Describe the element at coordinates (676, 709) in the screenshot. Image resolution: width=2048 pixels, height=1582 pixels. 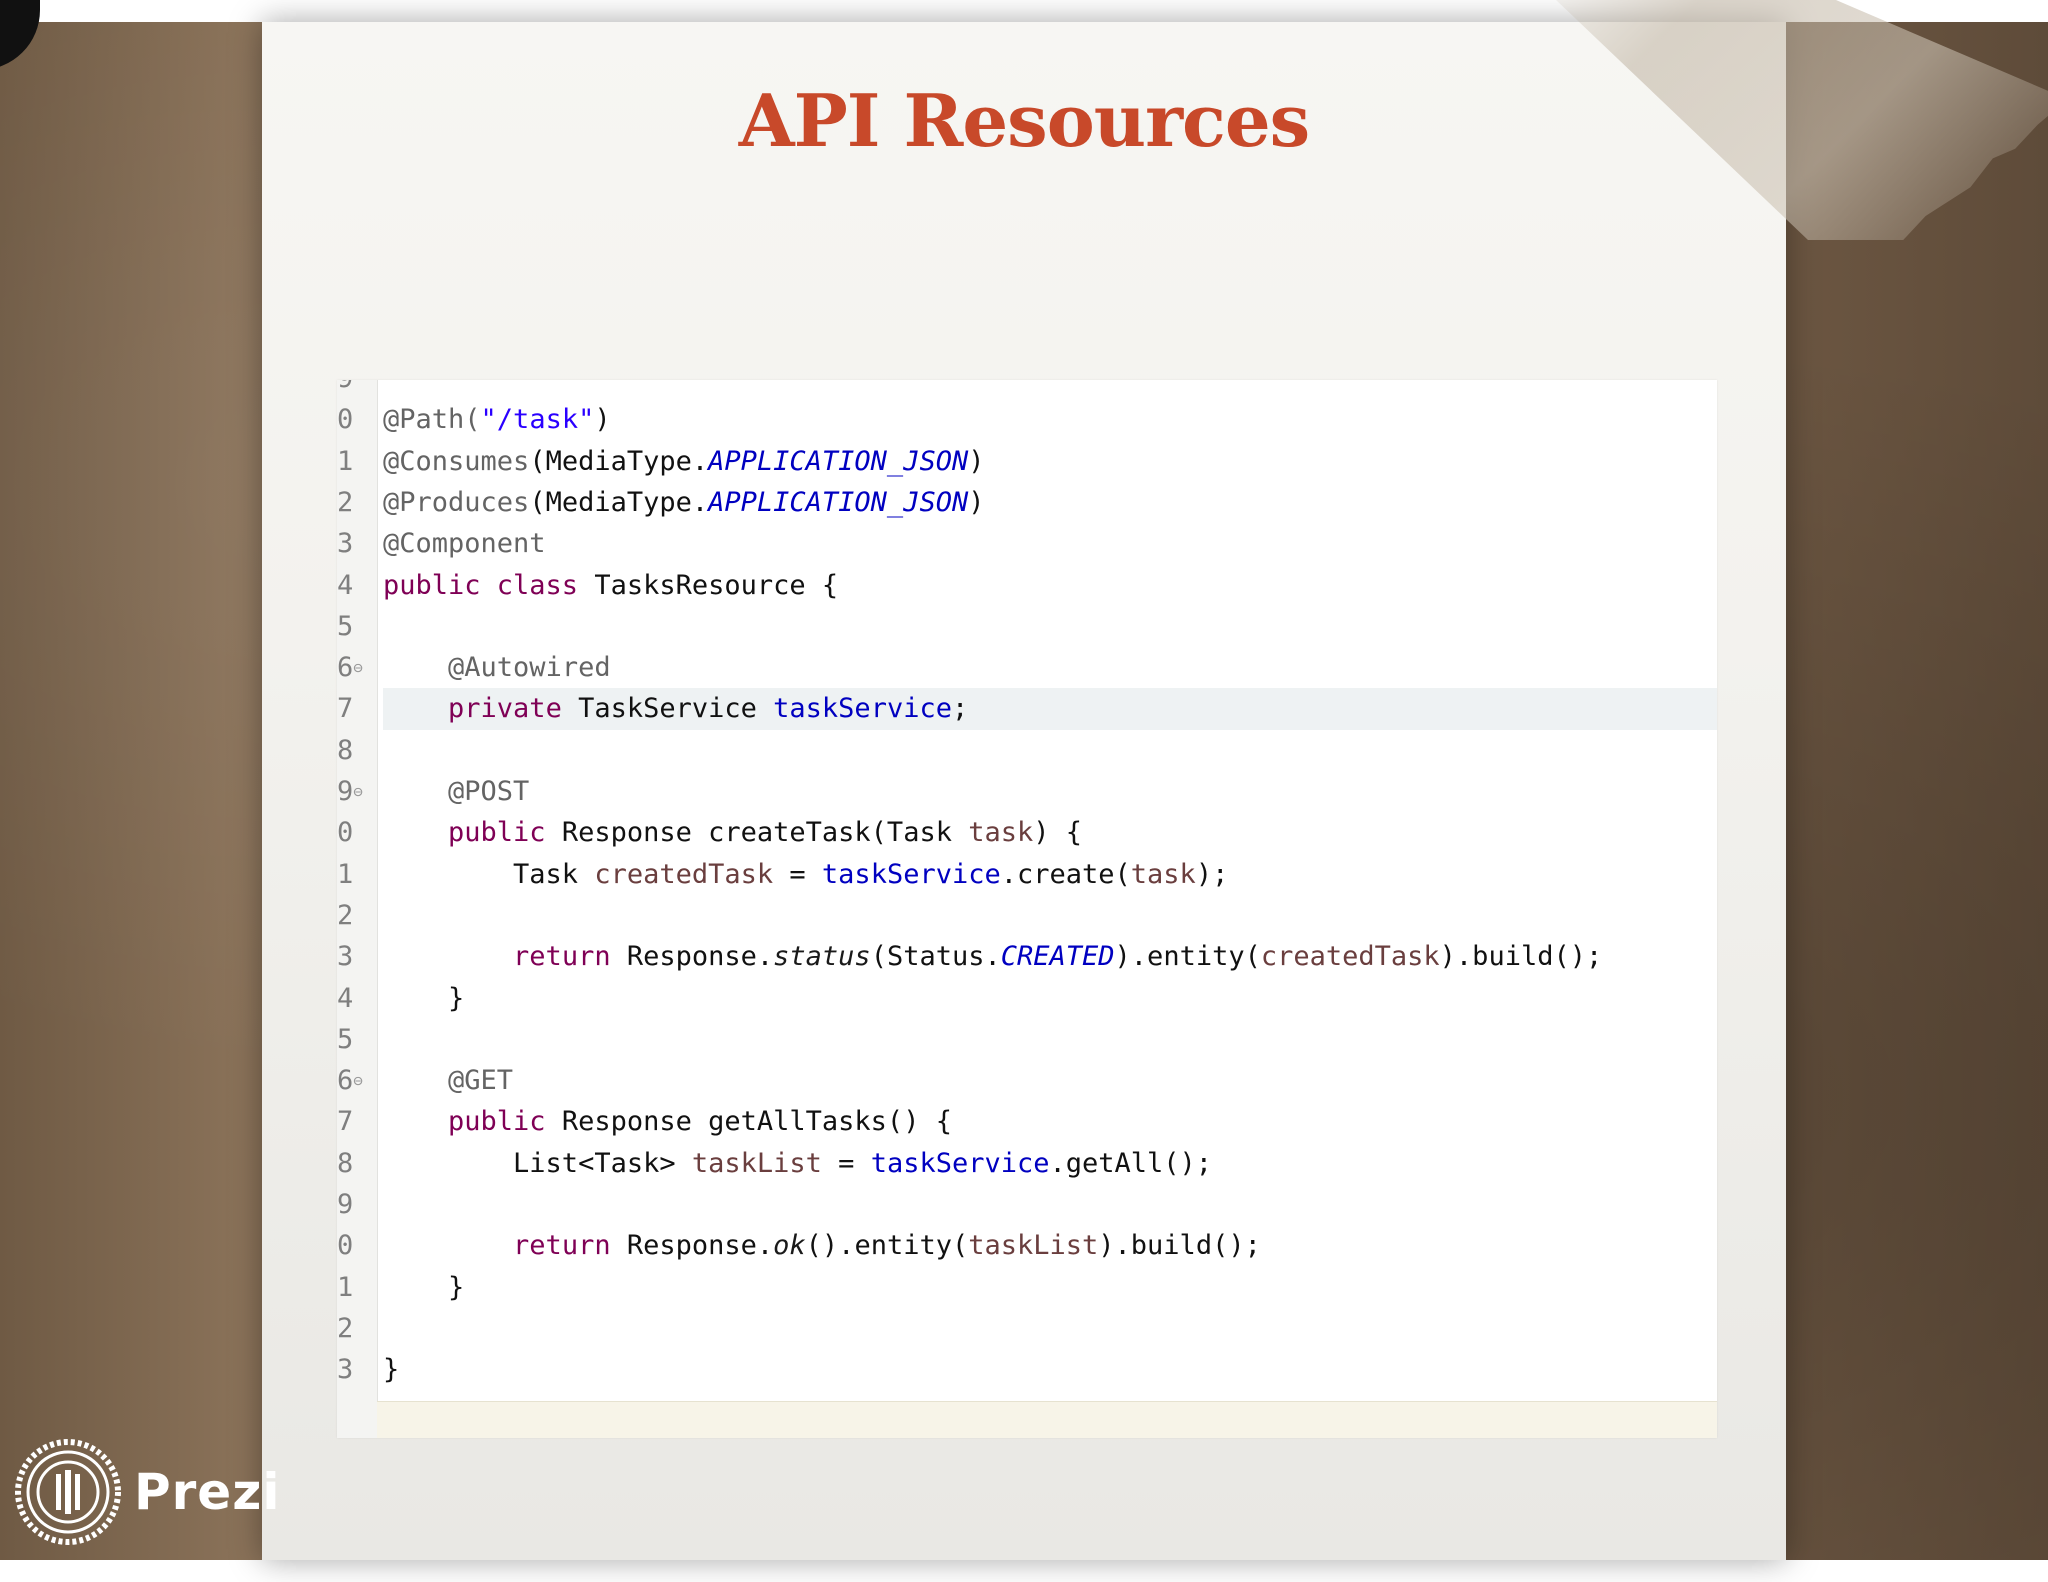
I see `code-token: TaskService` at that location.